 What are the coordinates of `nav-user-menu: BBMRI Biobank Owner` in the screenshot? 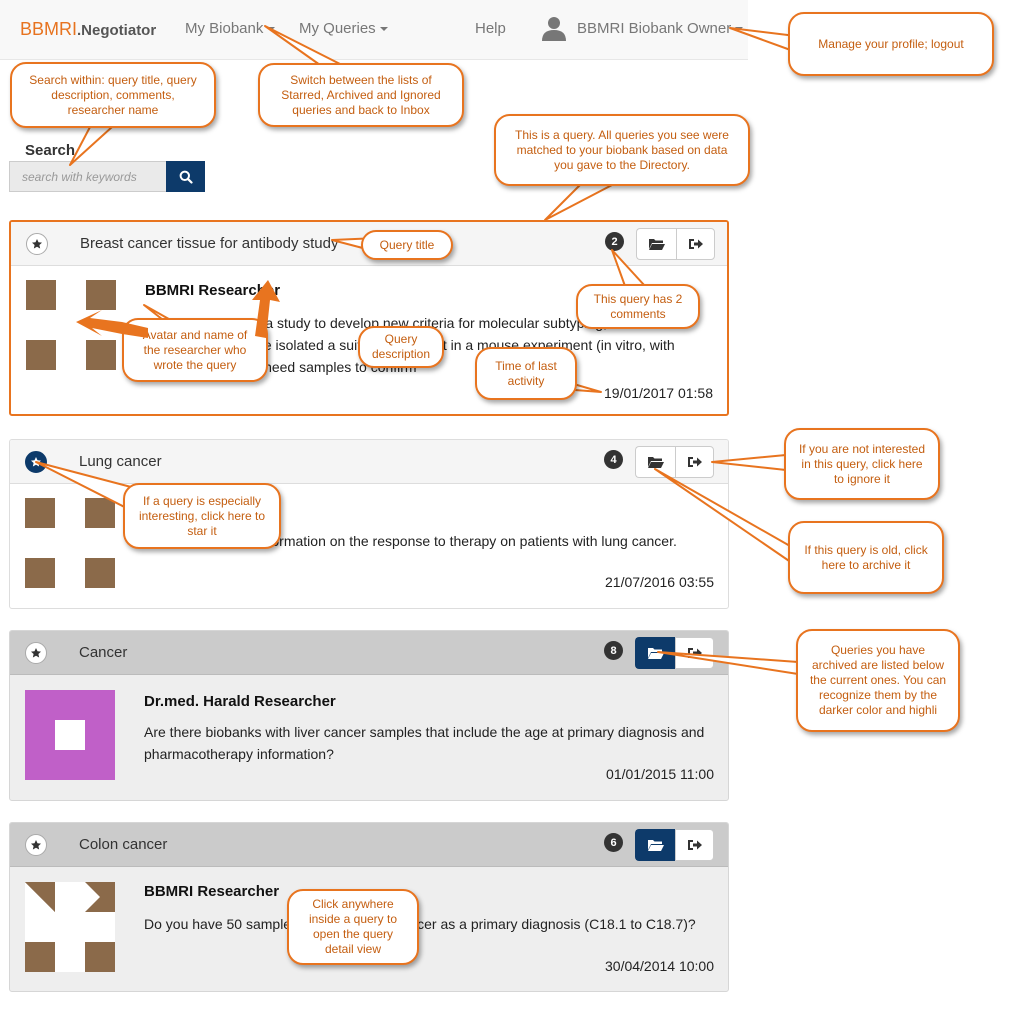 It's located at (660, 28).